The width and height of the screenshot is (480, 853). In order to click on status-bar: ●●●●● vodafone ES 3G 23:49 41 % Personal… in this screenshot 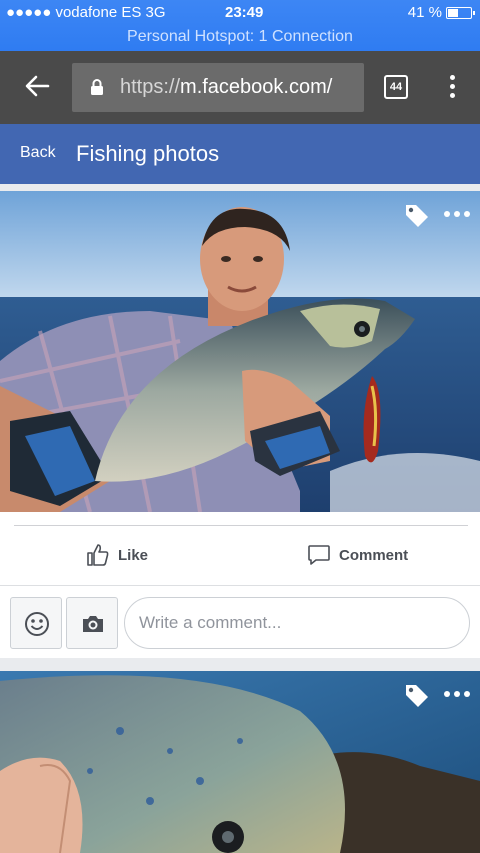, I will do `click(240, 25)`.